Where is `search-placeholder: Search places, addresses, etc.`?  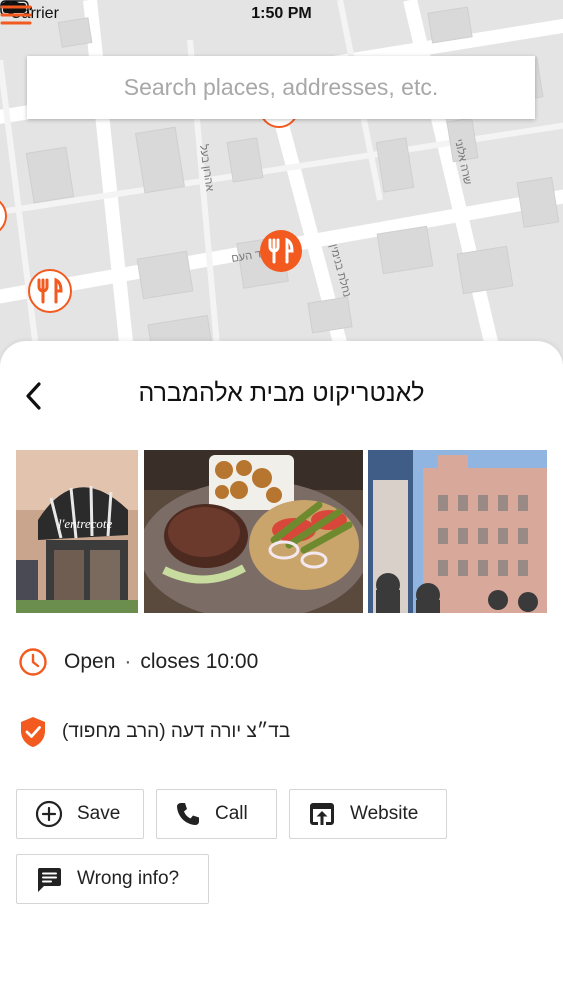 search-placeholder: Search places, addresses, etc. is located at coordinates (281, 87).